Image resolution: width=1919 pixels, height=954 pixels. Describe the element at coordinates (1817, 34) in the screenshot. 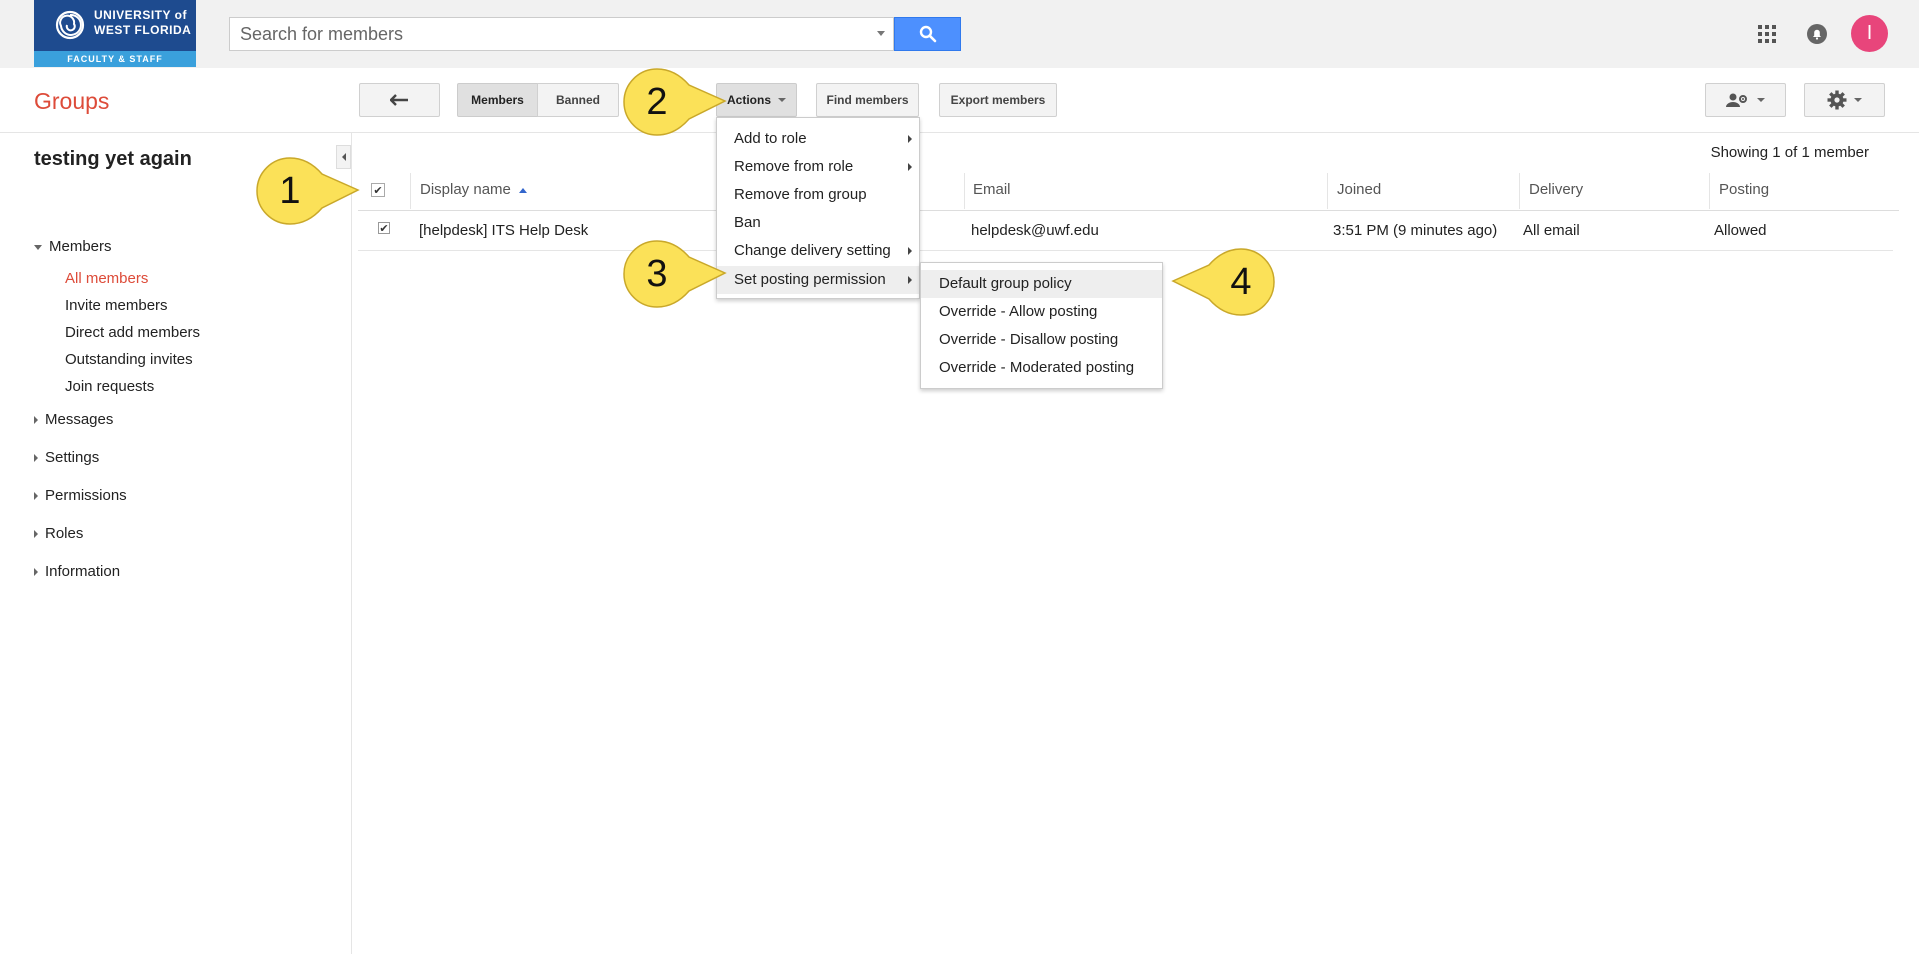

I see `notifications-icon` at that location.